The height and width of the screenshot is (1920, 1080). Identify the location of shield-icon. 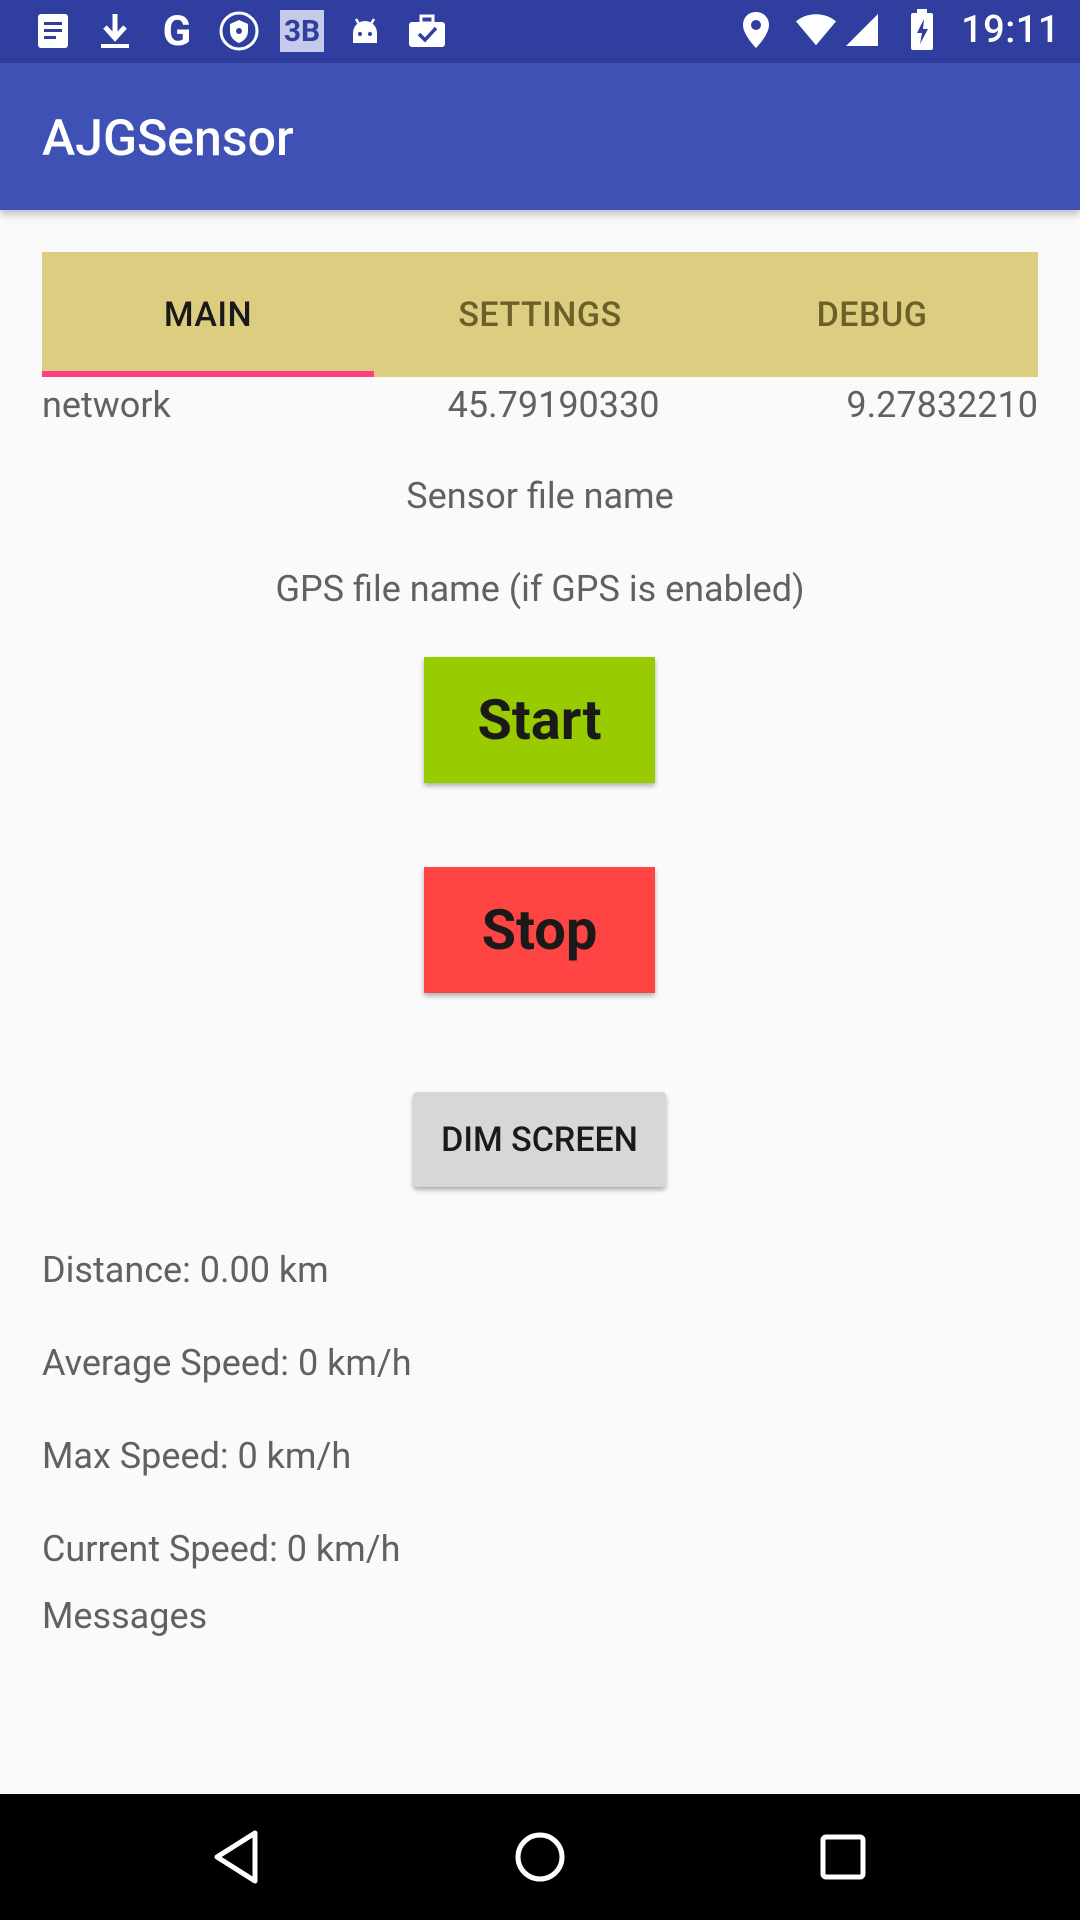
(239, 31).